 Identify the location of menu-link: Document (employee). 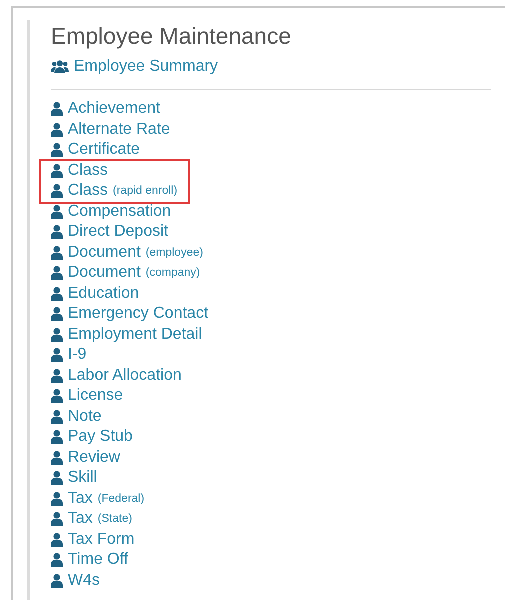
(127, 252).